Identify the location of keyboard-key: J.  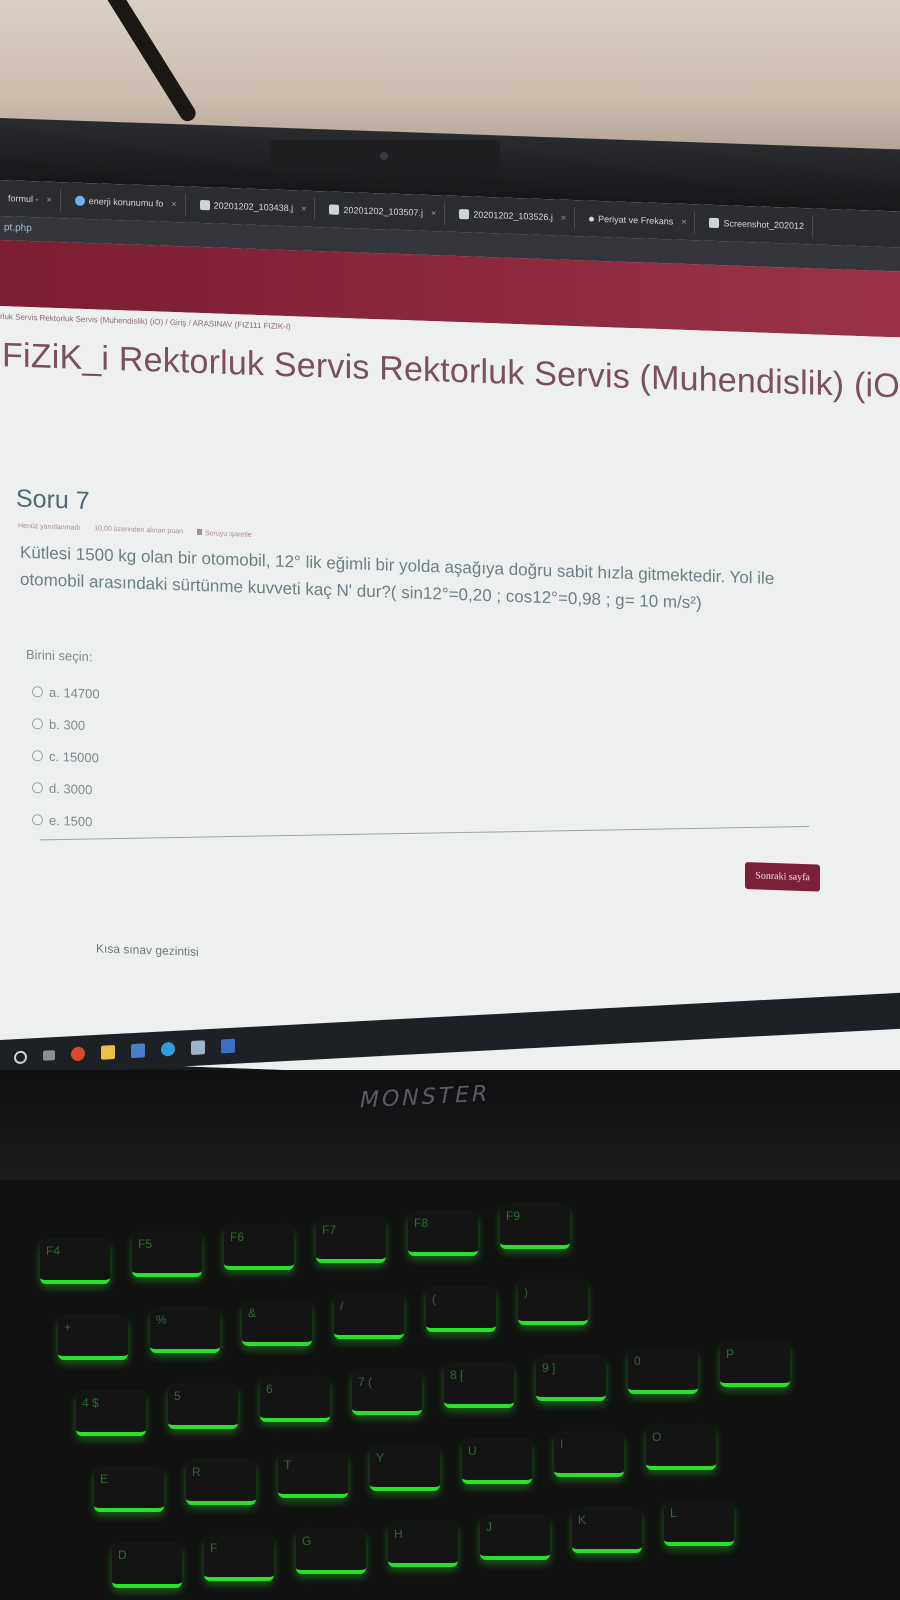
(515, 1538).